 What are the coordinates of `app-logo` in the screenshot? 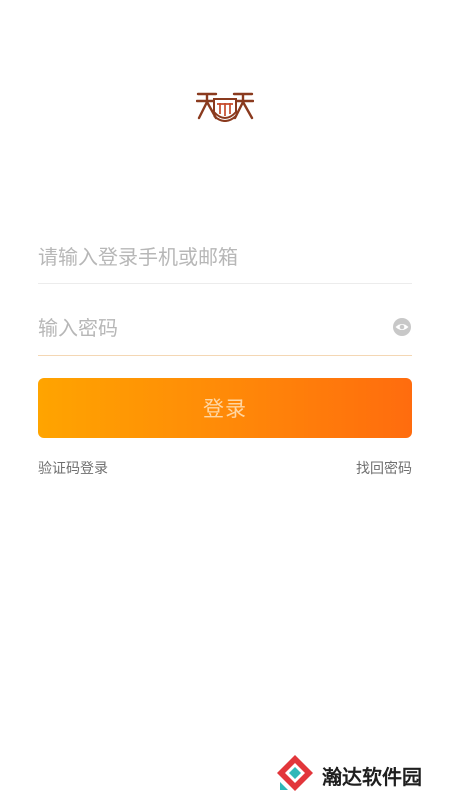 It's located at (225, 107).